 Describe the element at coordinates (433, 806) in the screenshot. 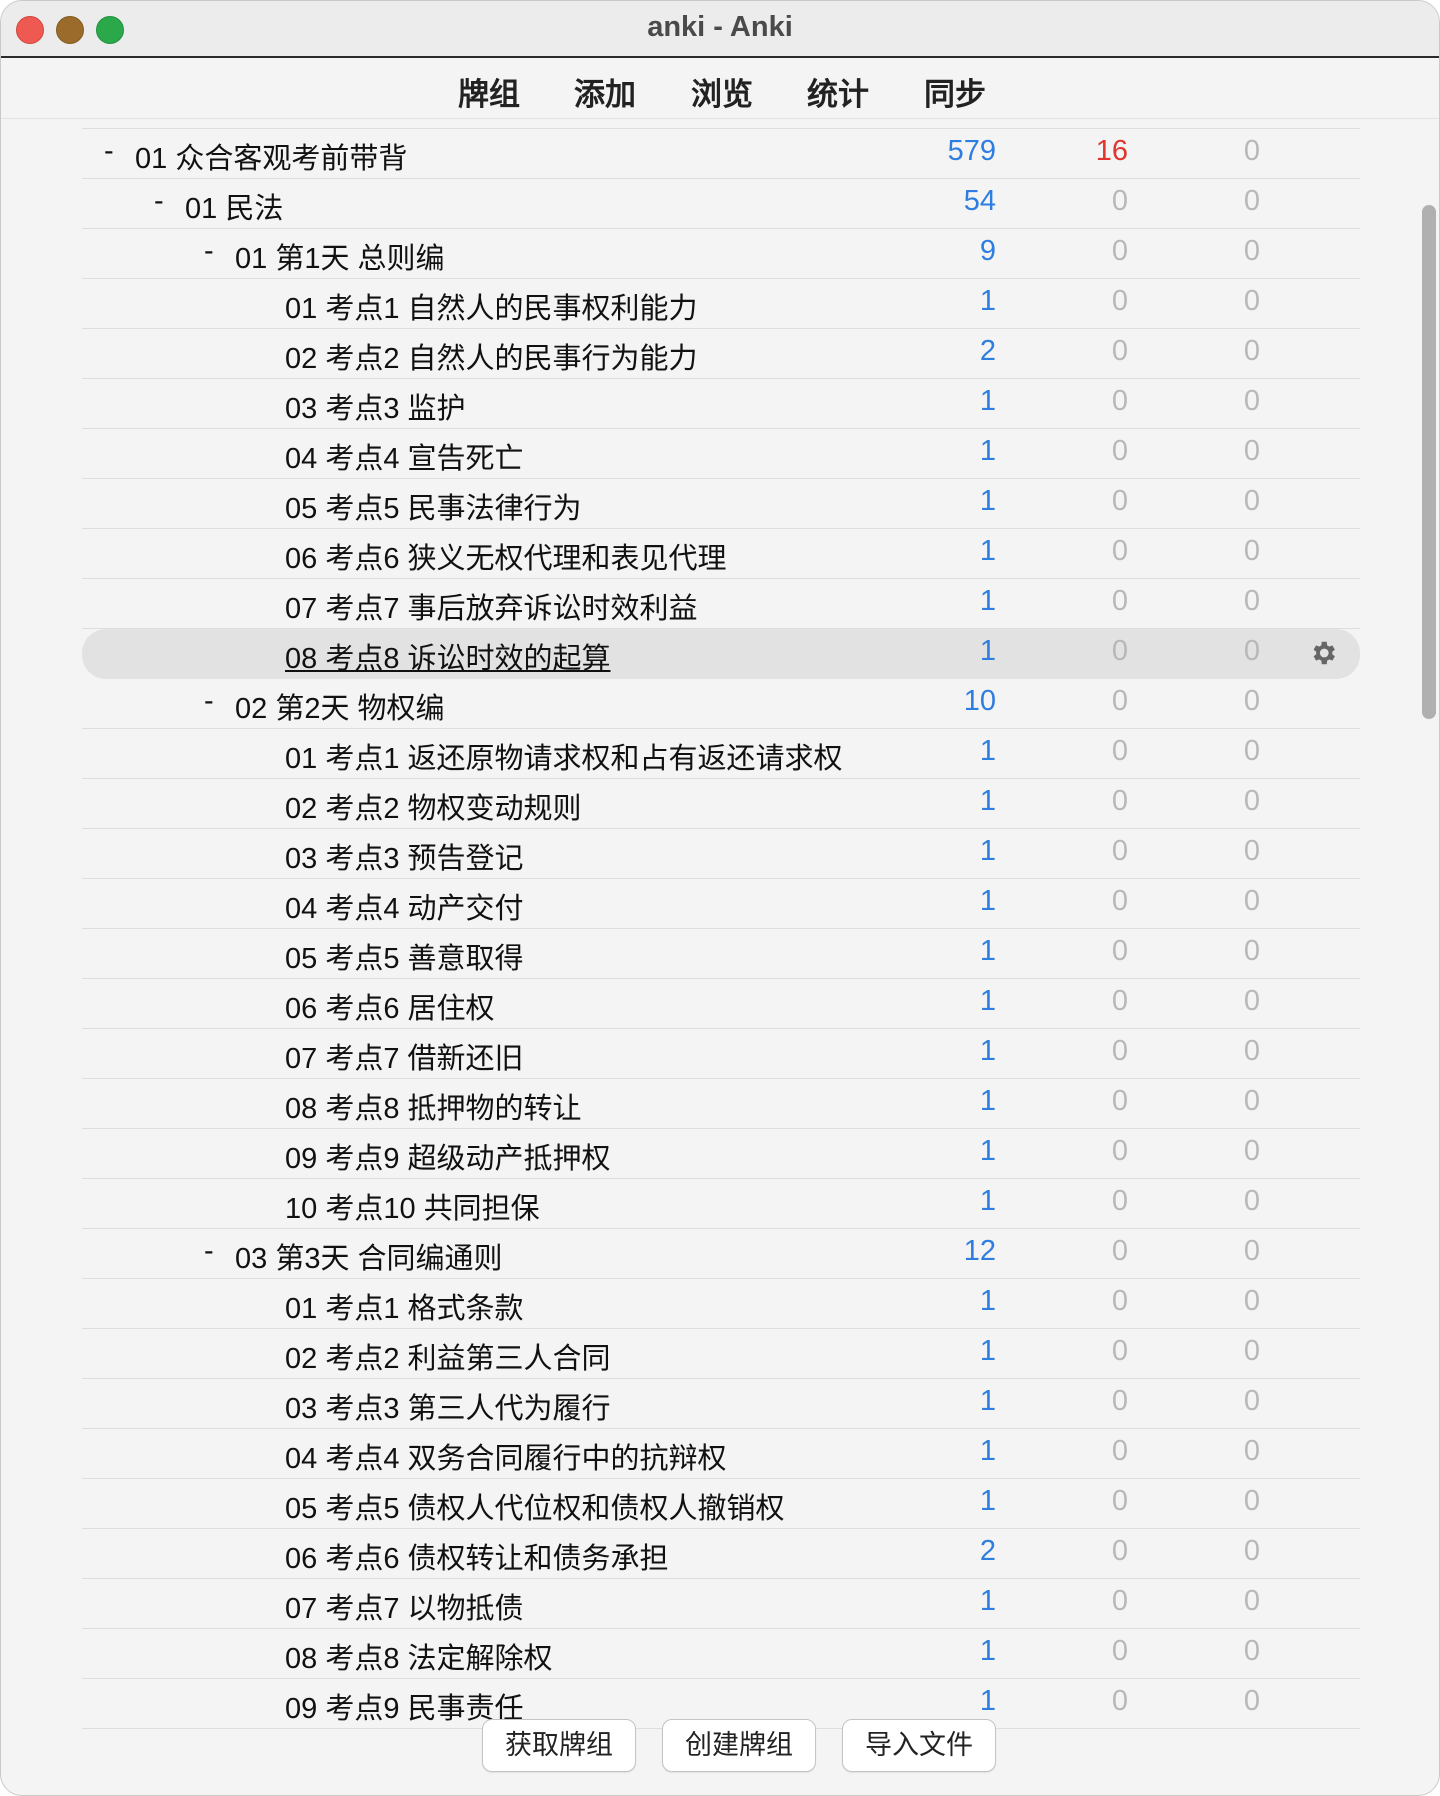

I see `deck-name: 02 考点2 物权变动规则` at that location.